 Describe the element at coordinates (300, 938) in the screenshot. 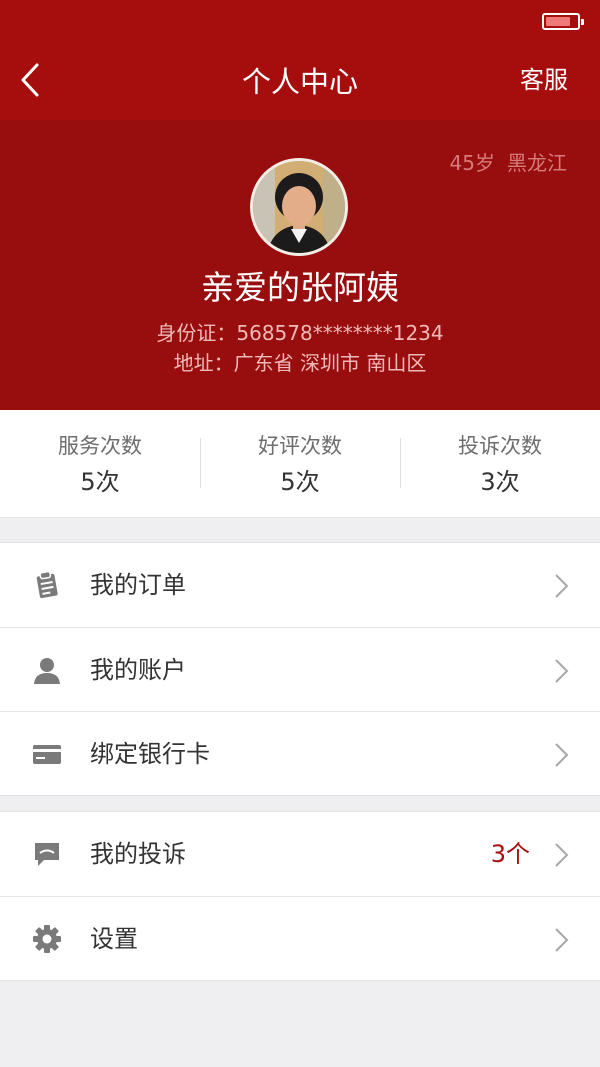

I see `menu-item-settings: 设置` at that location.